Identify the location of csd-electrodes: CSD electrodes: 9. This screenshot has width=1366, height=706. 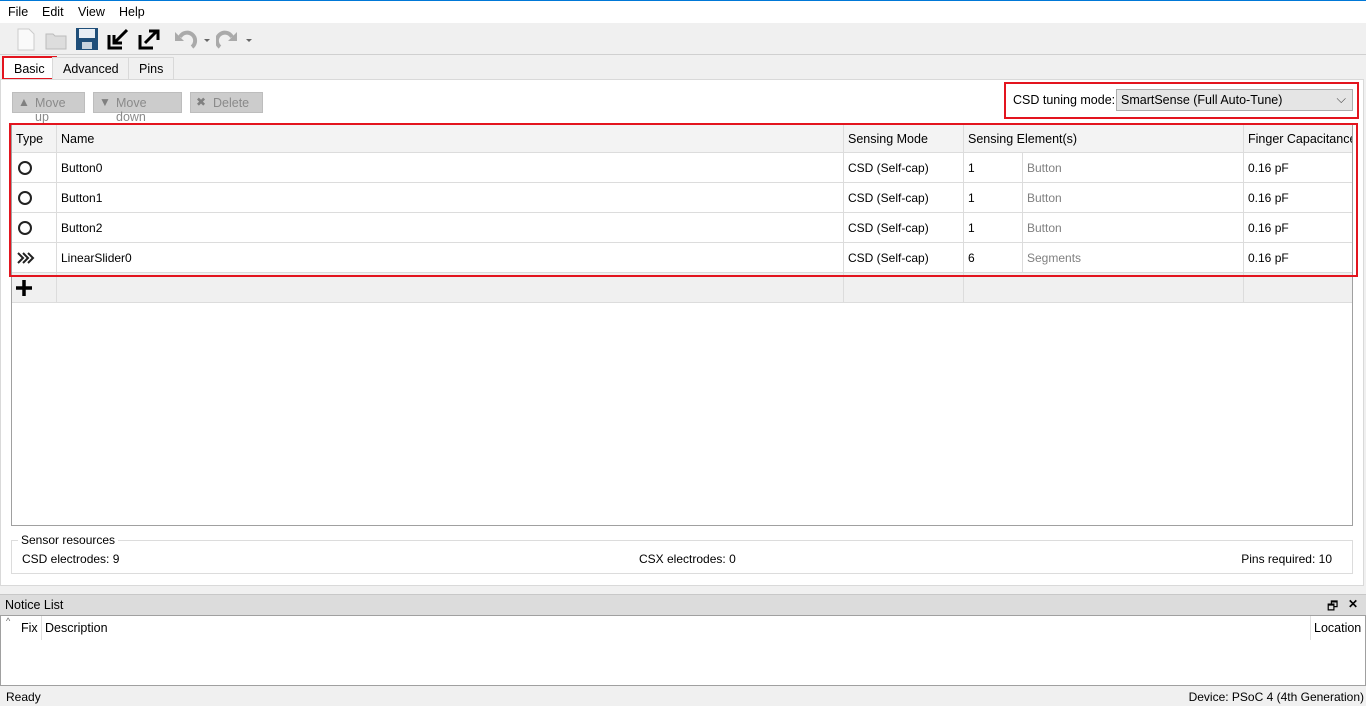
(71, 559).